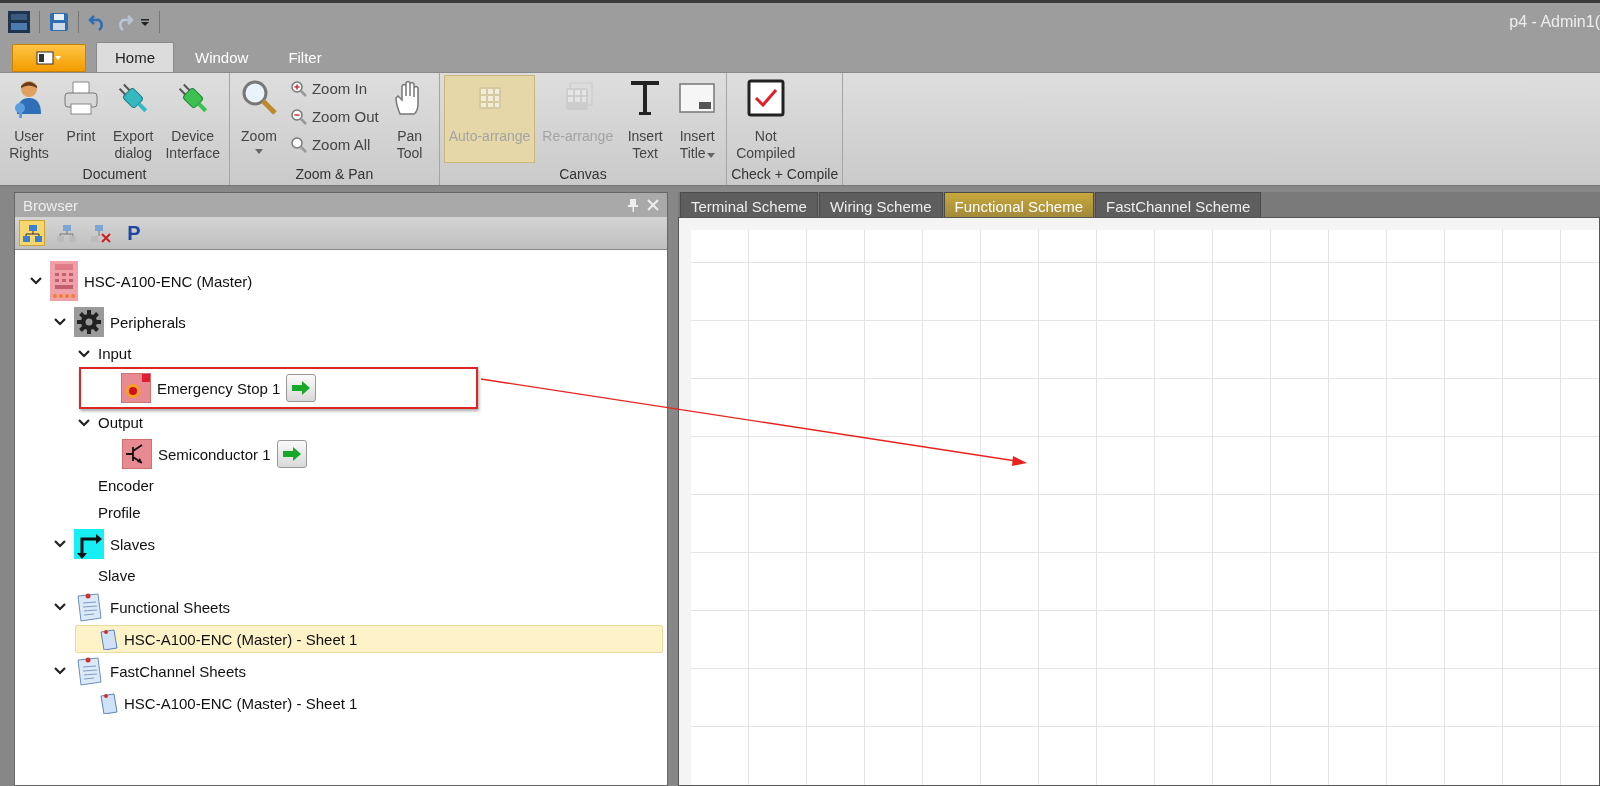  I want to click on toolbar-button, so click(32, 233).